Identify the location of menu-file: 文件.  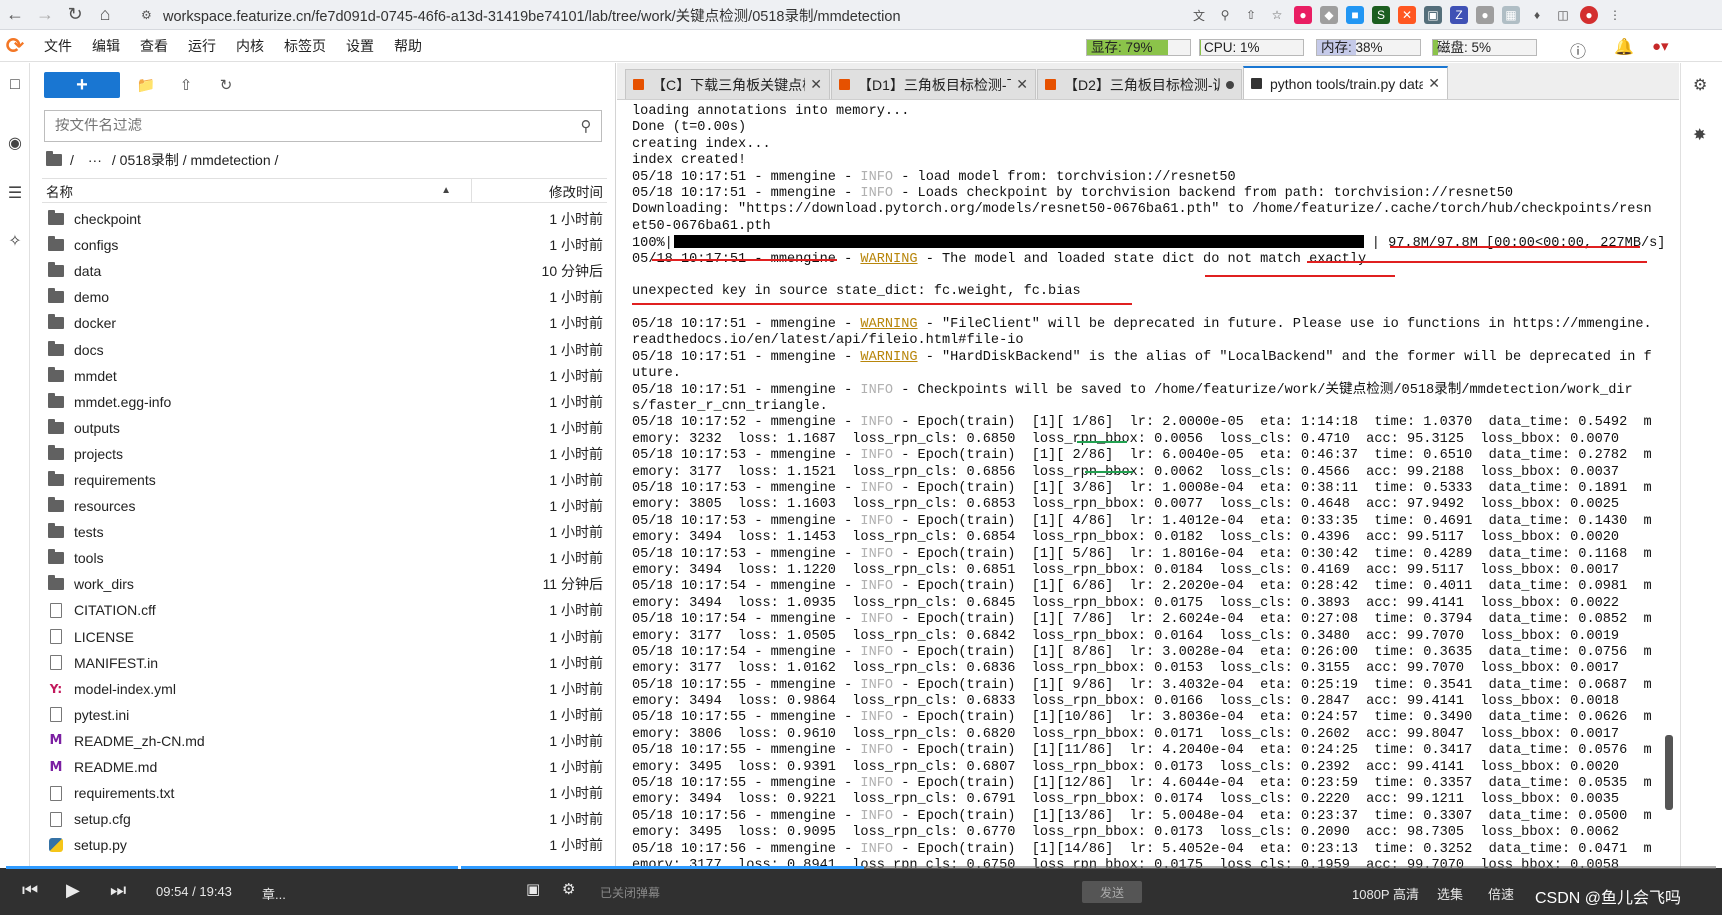
(58, 46).